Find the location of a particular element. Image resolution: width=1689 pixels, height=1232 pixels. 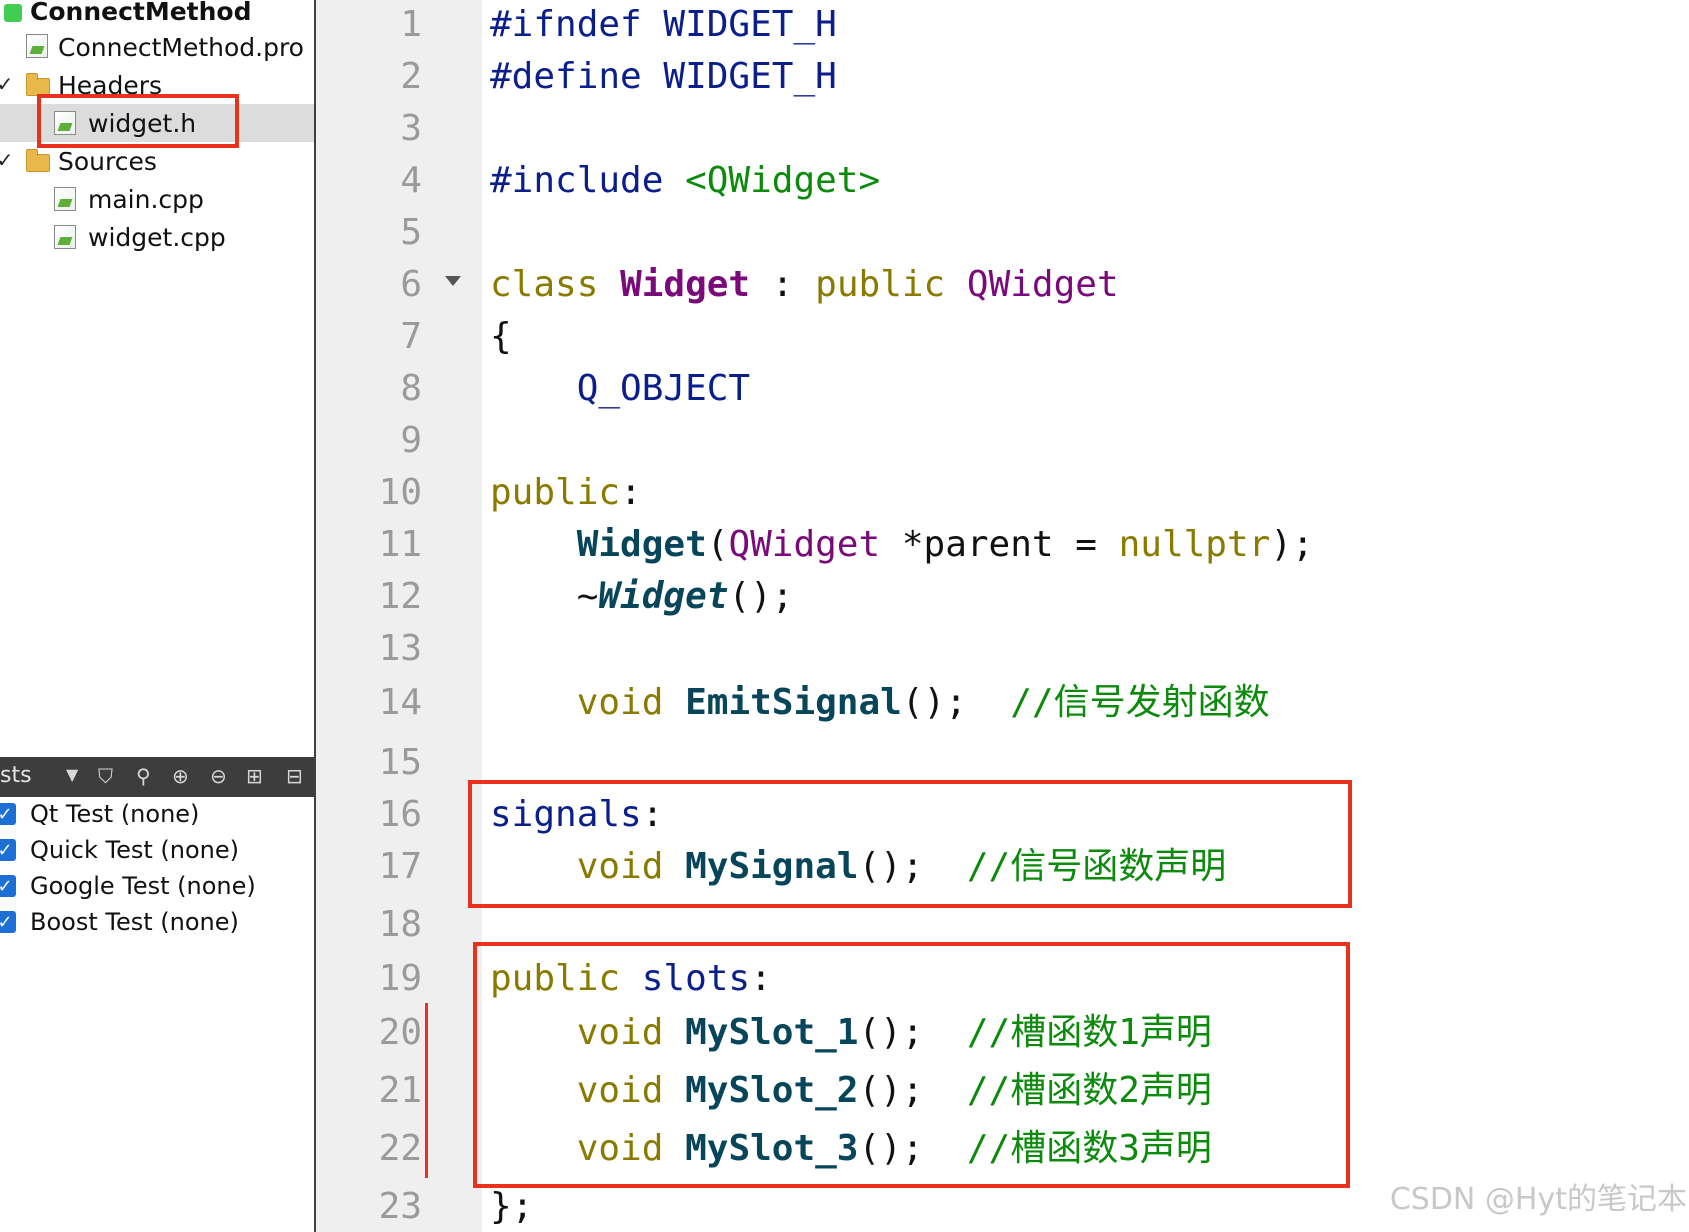

tree-item-project: ConnectMethod is located at coordinates (157, 15).